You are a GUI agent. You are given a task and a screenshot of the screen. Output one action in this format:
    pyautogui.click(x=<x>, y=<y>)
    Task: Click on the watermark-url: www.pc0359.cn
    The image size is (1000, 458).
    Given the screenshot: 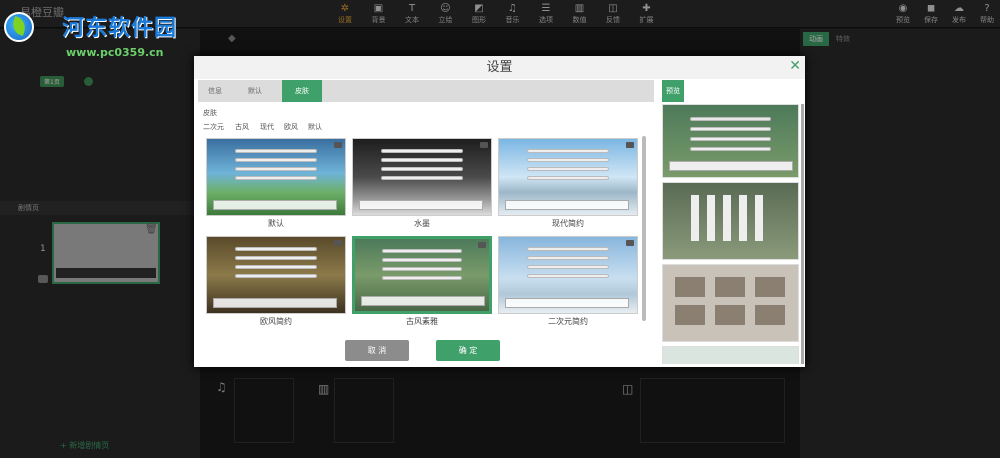 What is the action you would take?
    pyautogui.click(x=115, y=52)
    